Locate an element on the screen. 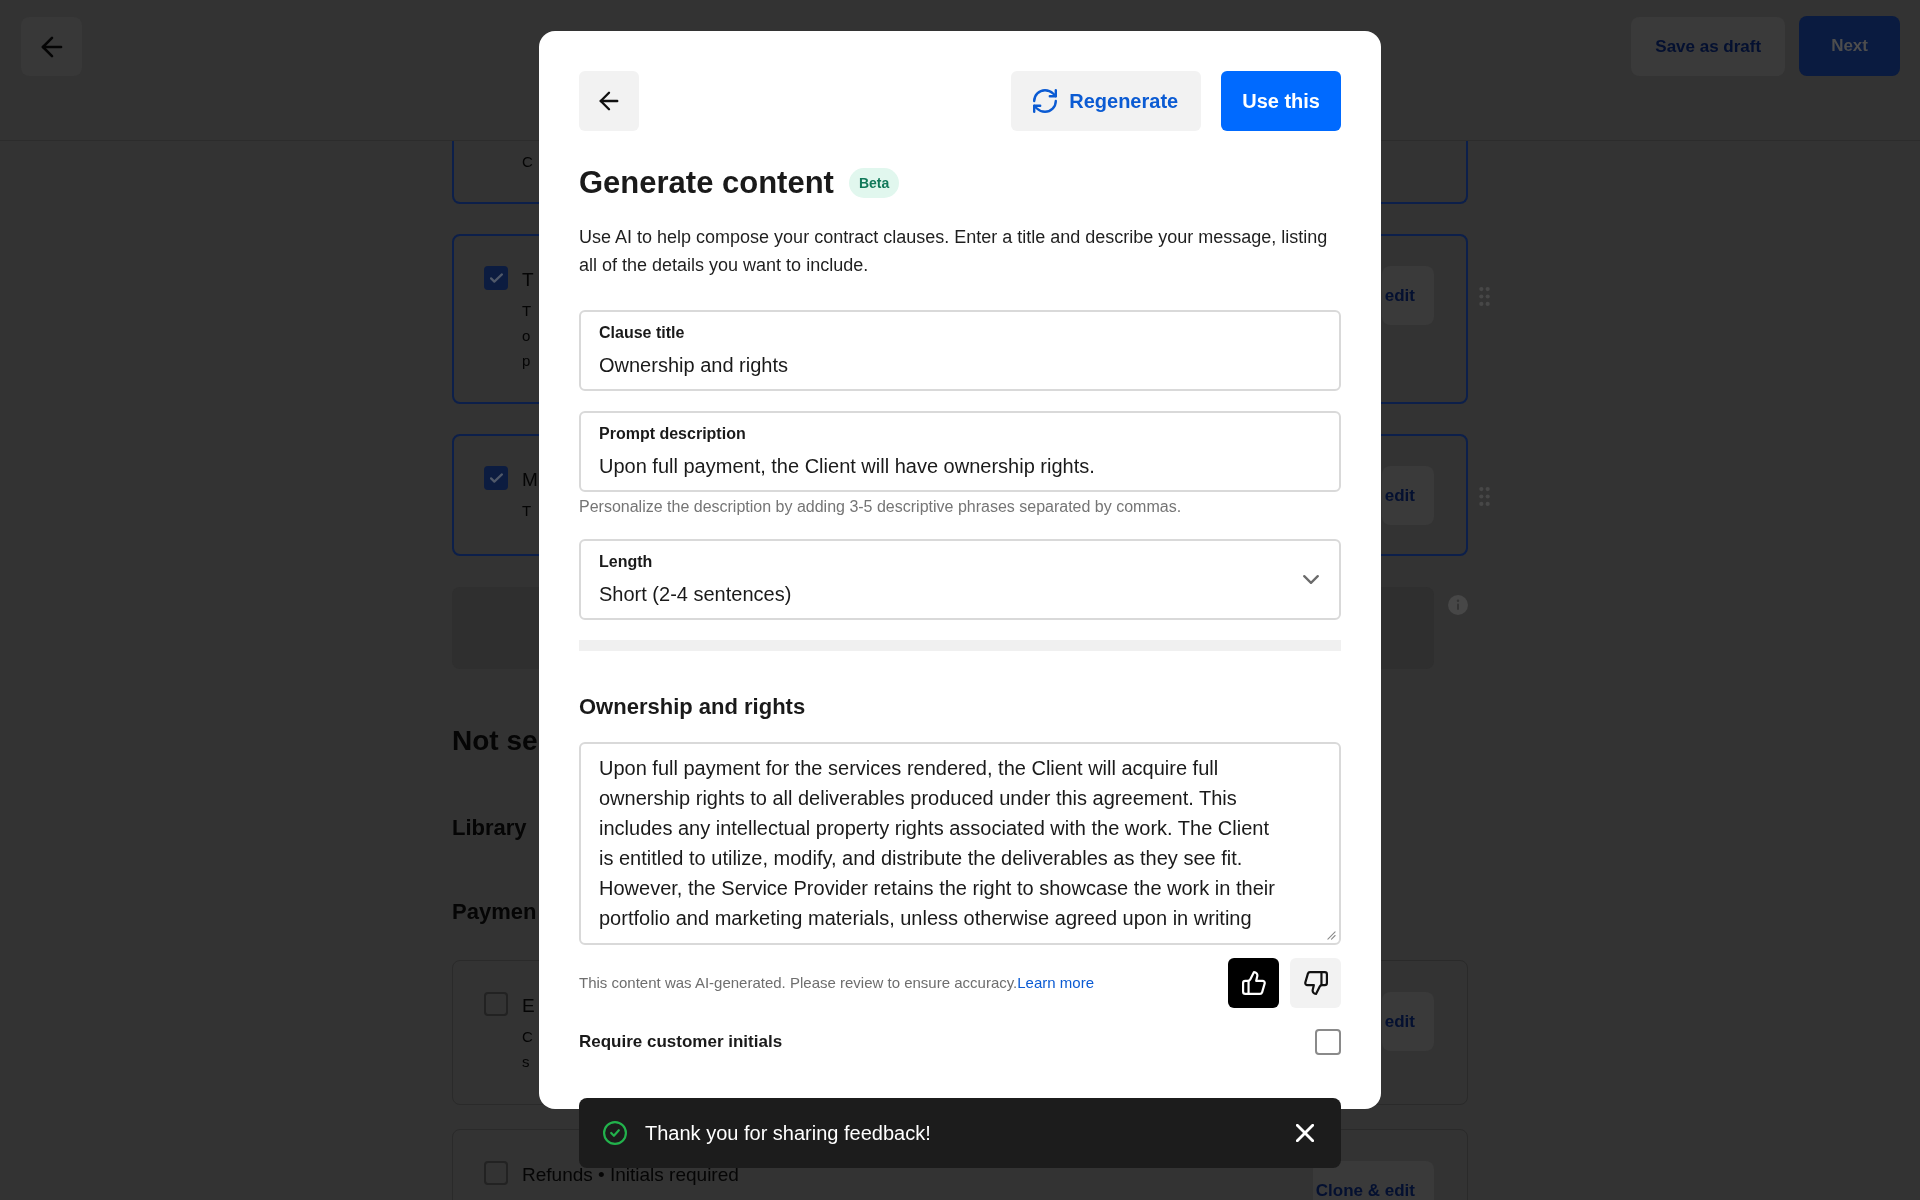 This screenshot has height=1200, width=1920. close-icon is located at coordinates (1305, 1133).